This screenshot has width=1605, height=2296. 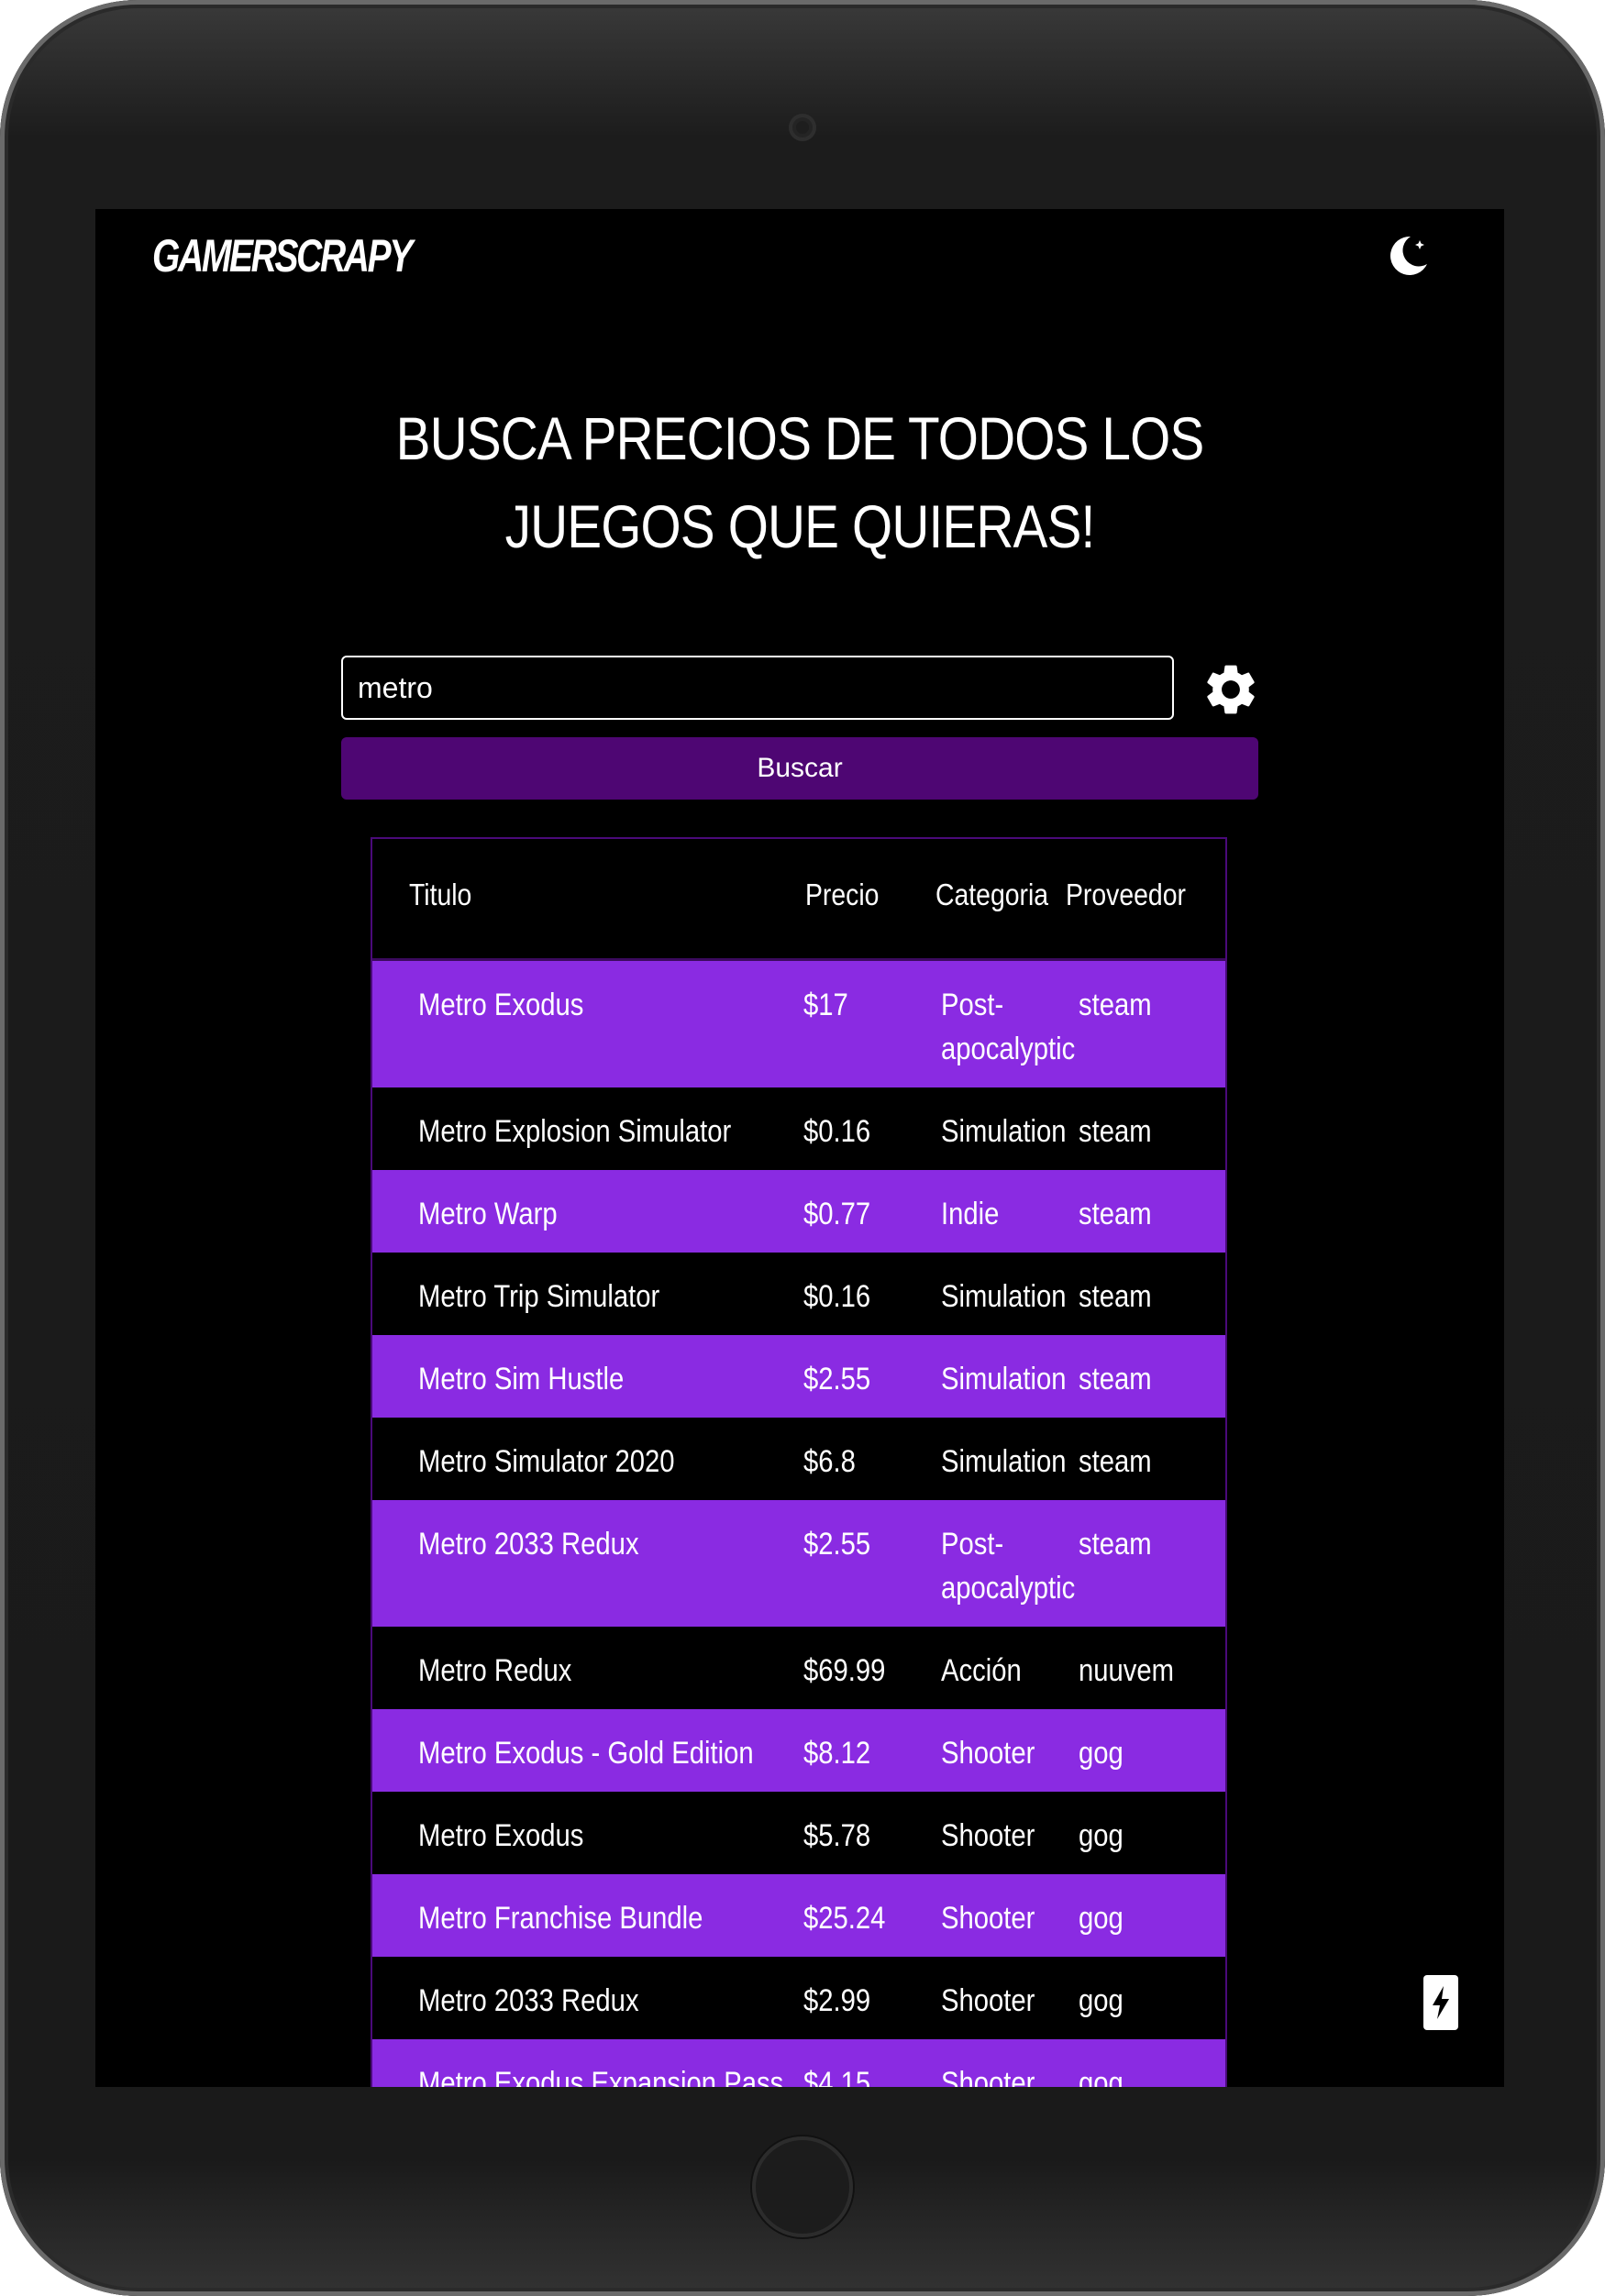 I want to click on home-button, so click(x=802, y=2186).